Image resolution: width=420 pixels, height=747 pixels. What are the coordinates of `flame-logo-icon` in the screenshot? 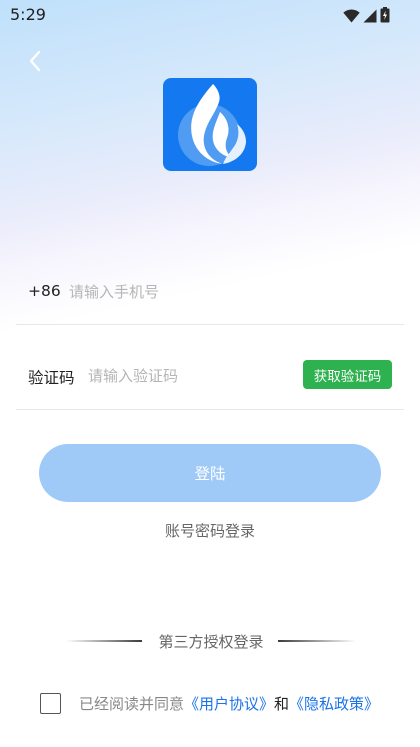 It's located at (210, 127).